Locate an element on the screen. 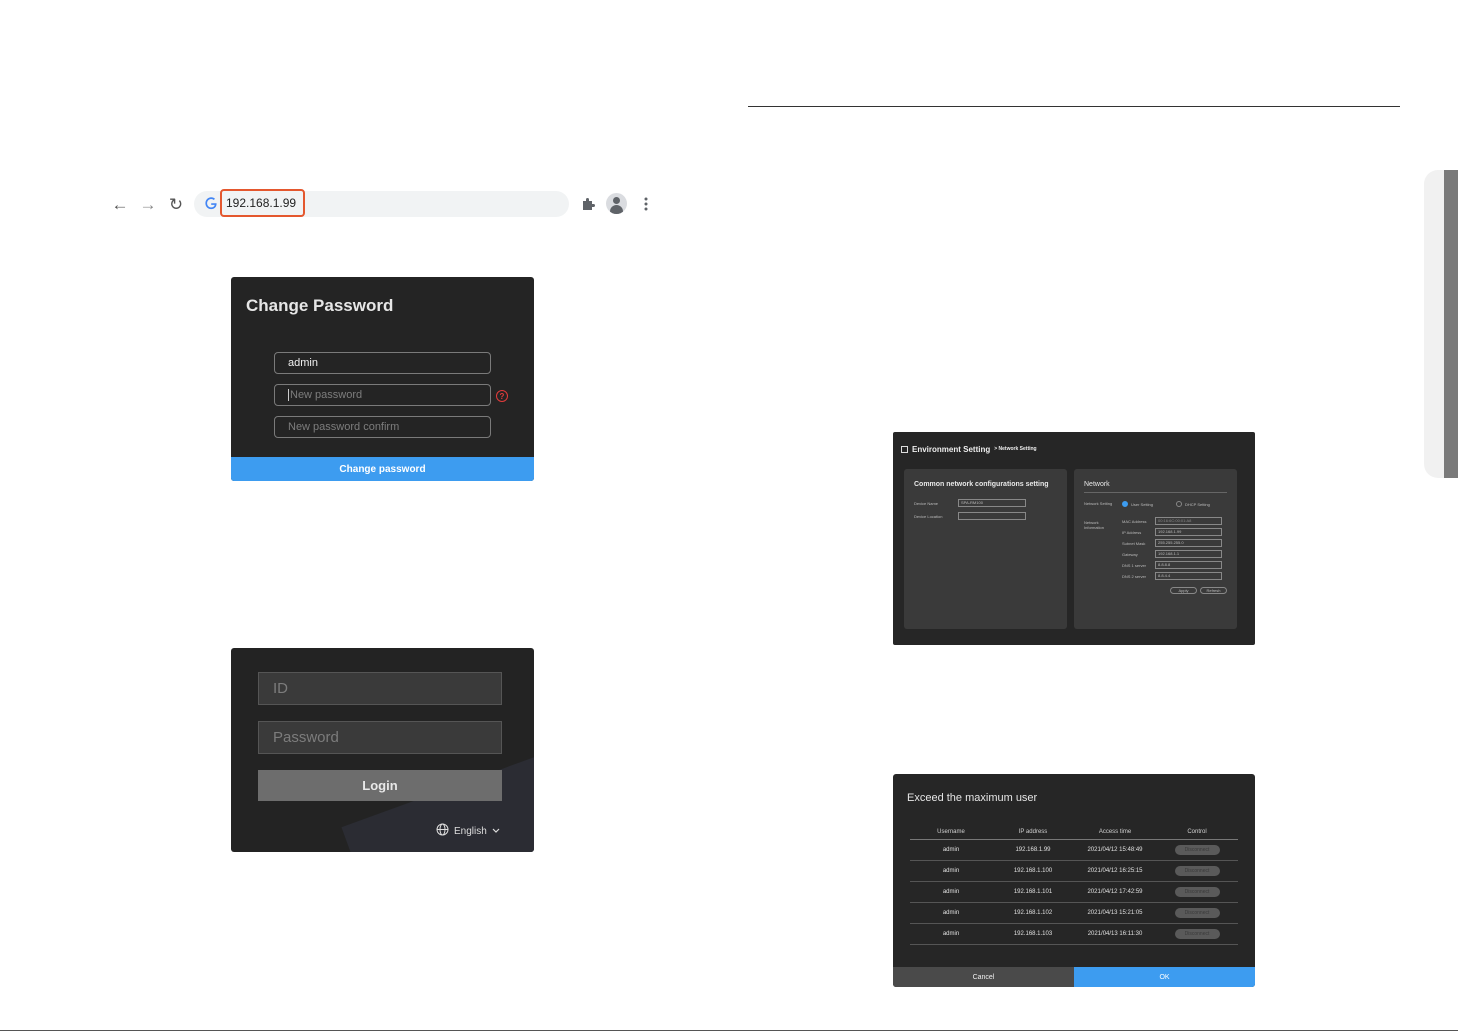  cell-ip: 192.168.1.103 is located at coordinates (1033, 934).